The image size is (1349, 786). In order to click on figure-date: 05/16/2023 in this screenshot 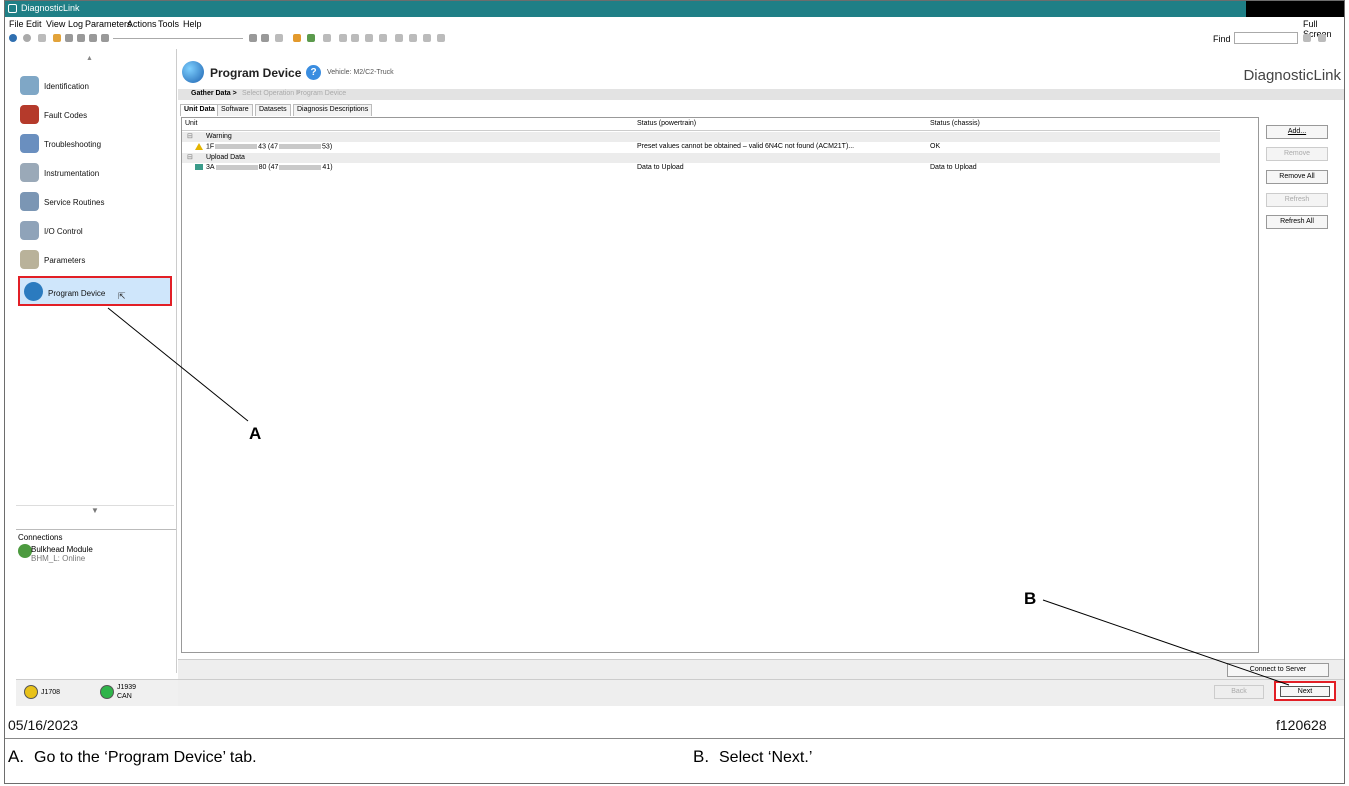, I will do `click(43, 725)`.